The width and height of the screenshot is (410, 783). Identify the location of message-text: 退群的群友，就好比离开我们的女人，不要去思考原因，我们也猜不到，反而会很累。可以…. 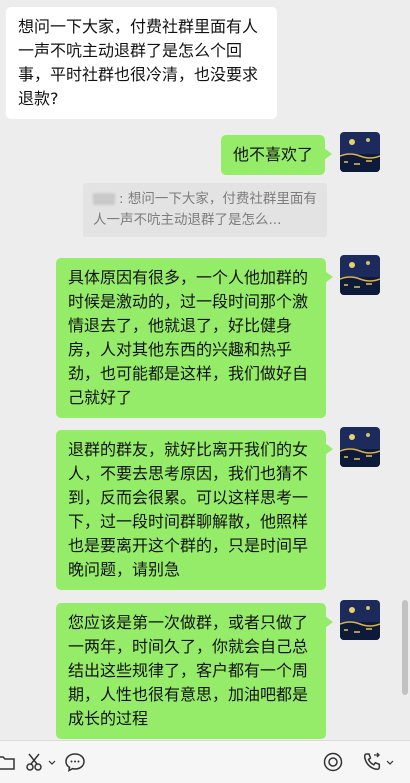
(188, 509).